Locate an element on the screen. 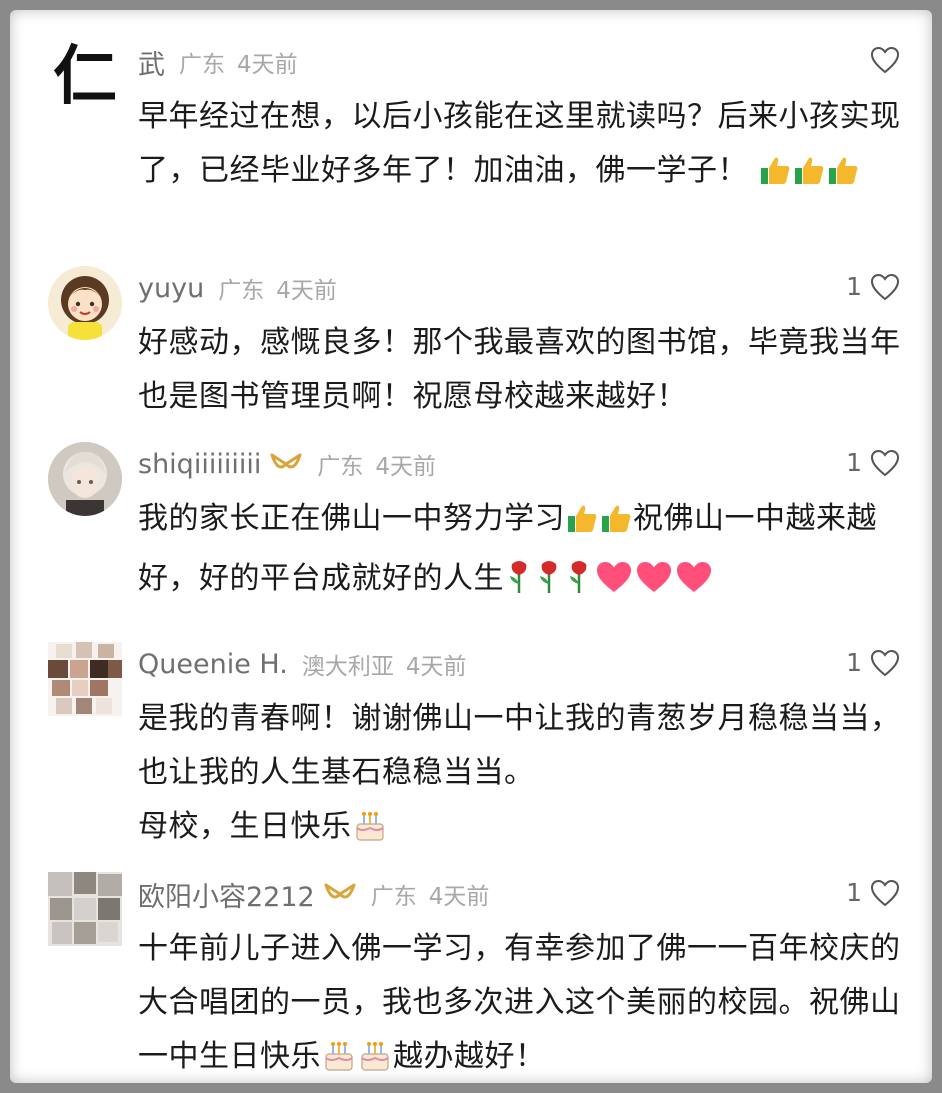 The height and width of the screenshot is (1093, 942). comment-header: yuyu 广东 4天前 is located at coordinates (237, 288).